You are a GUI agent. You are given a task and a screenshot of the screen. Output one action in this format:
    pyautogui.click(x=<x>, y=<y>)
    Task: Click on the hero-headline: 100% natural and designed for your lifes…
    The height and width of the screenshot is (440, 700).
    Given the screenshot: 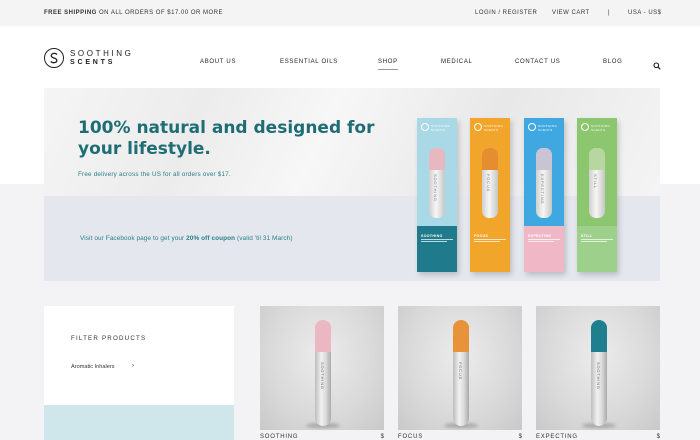 What is the action you would take?
    pyautogui.click(x=226, y=138)
    